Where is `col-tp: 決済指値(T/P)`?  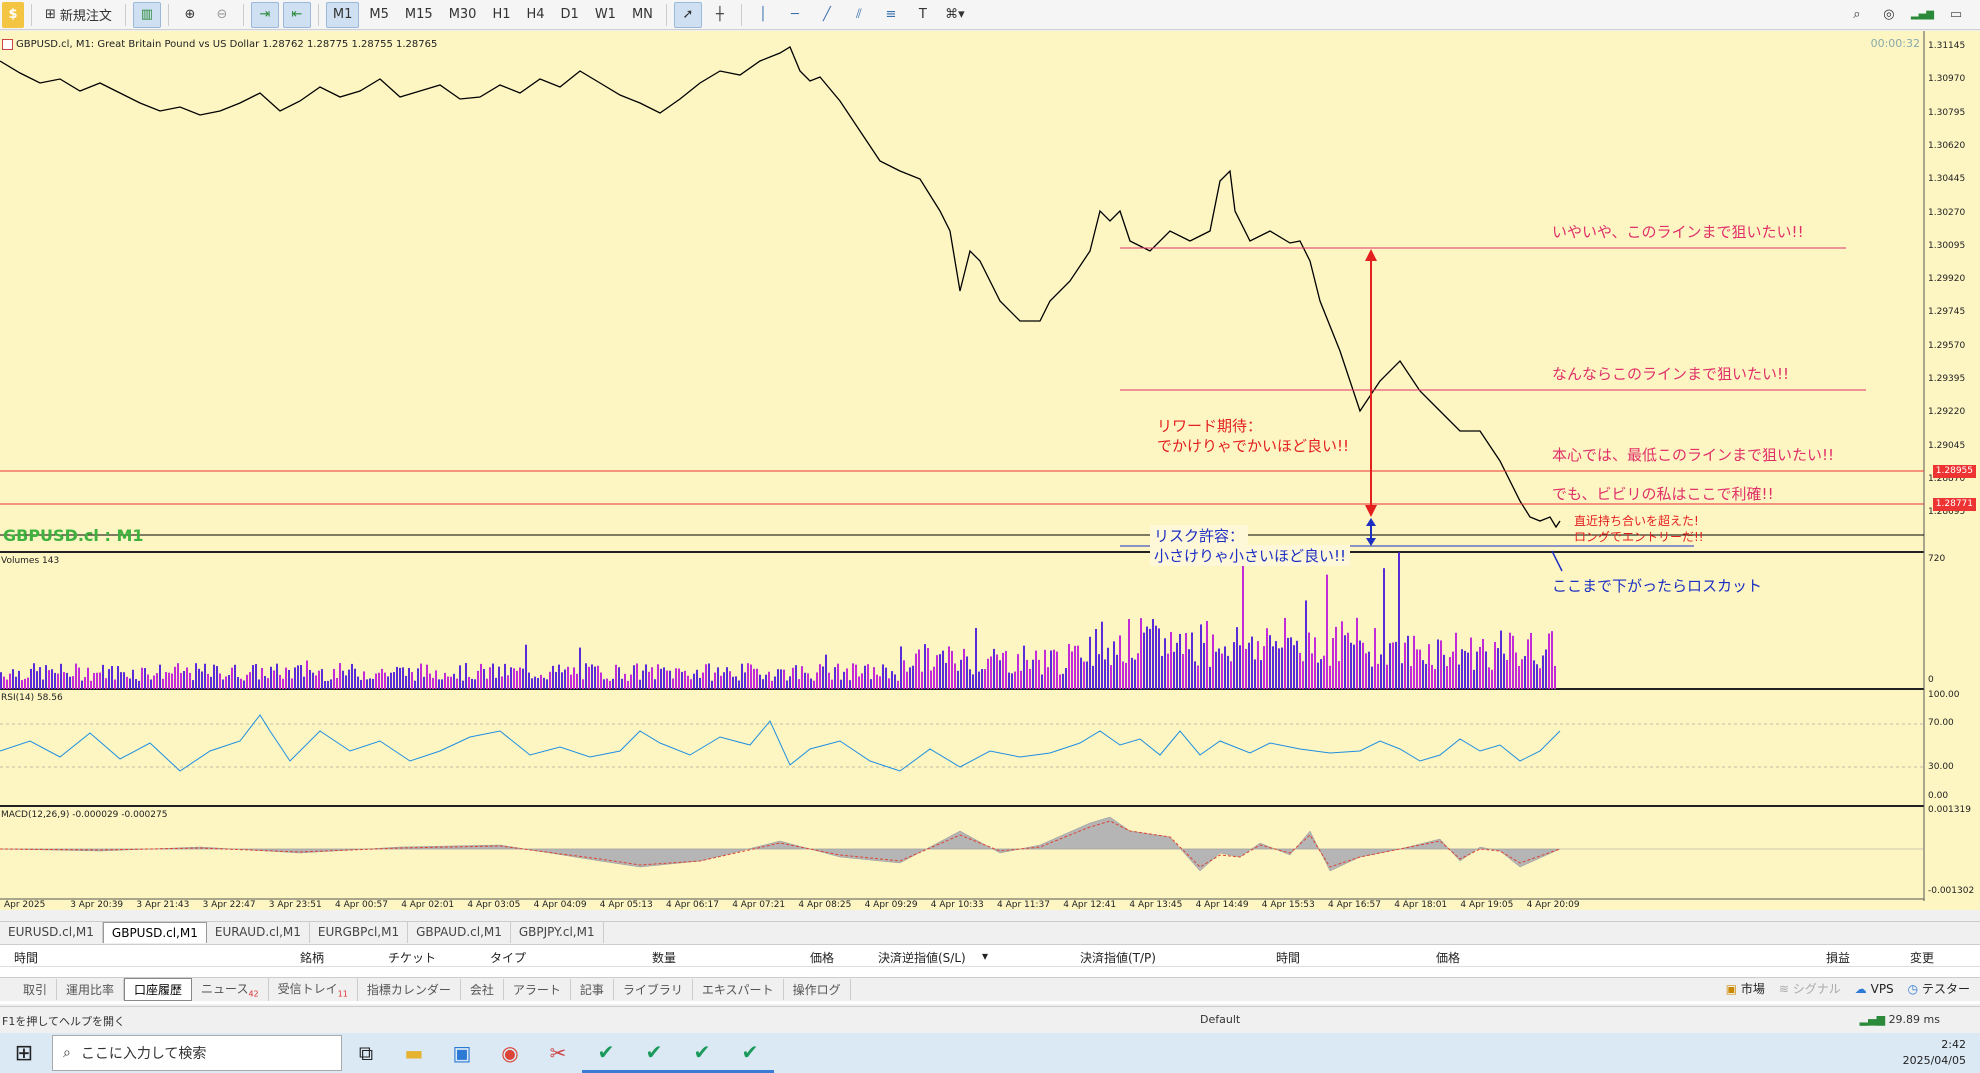 col-tp: 決済指値(T/P) is located at coordinates (1118, 957).